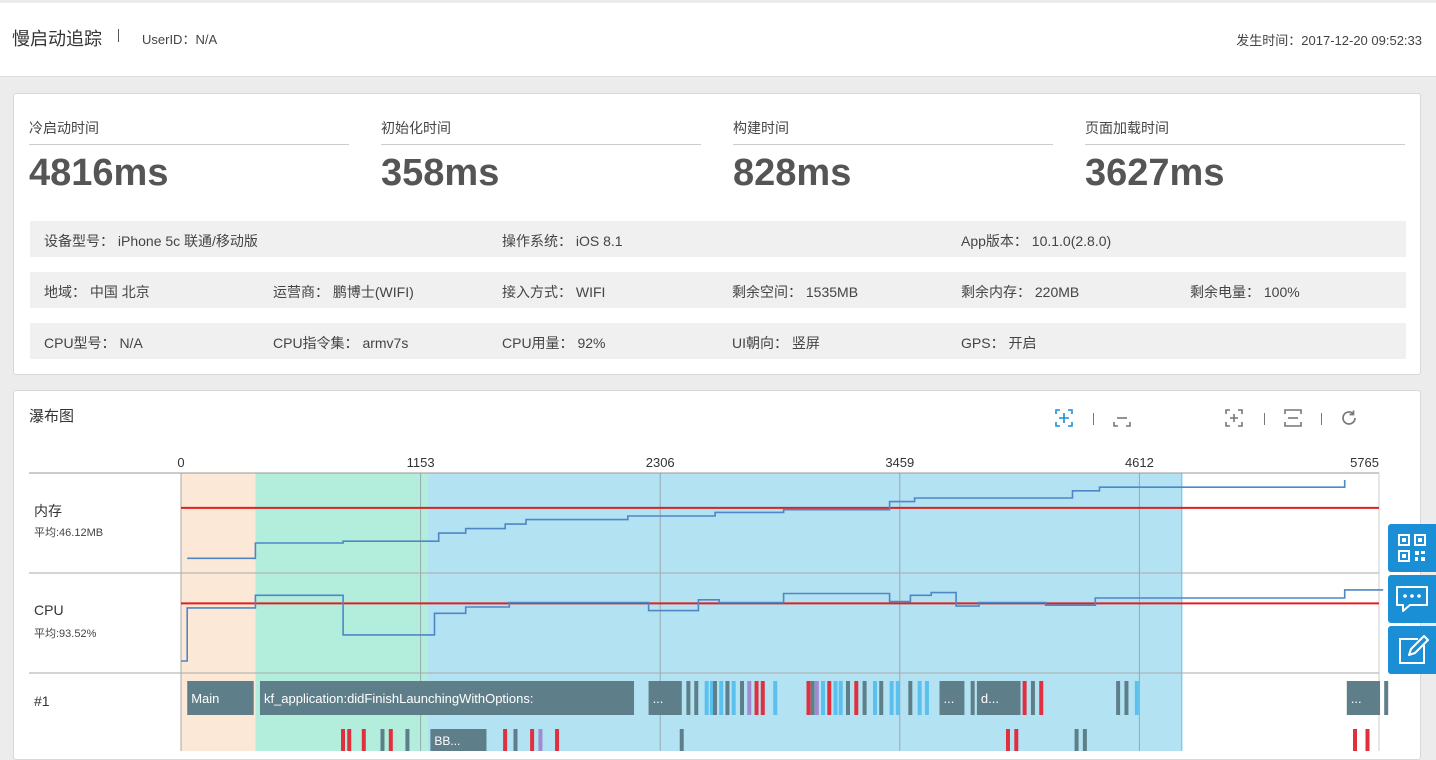  I want to click on thread-block-label: Main, so click(205, 698).